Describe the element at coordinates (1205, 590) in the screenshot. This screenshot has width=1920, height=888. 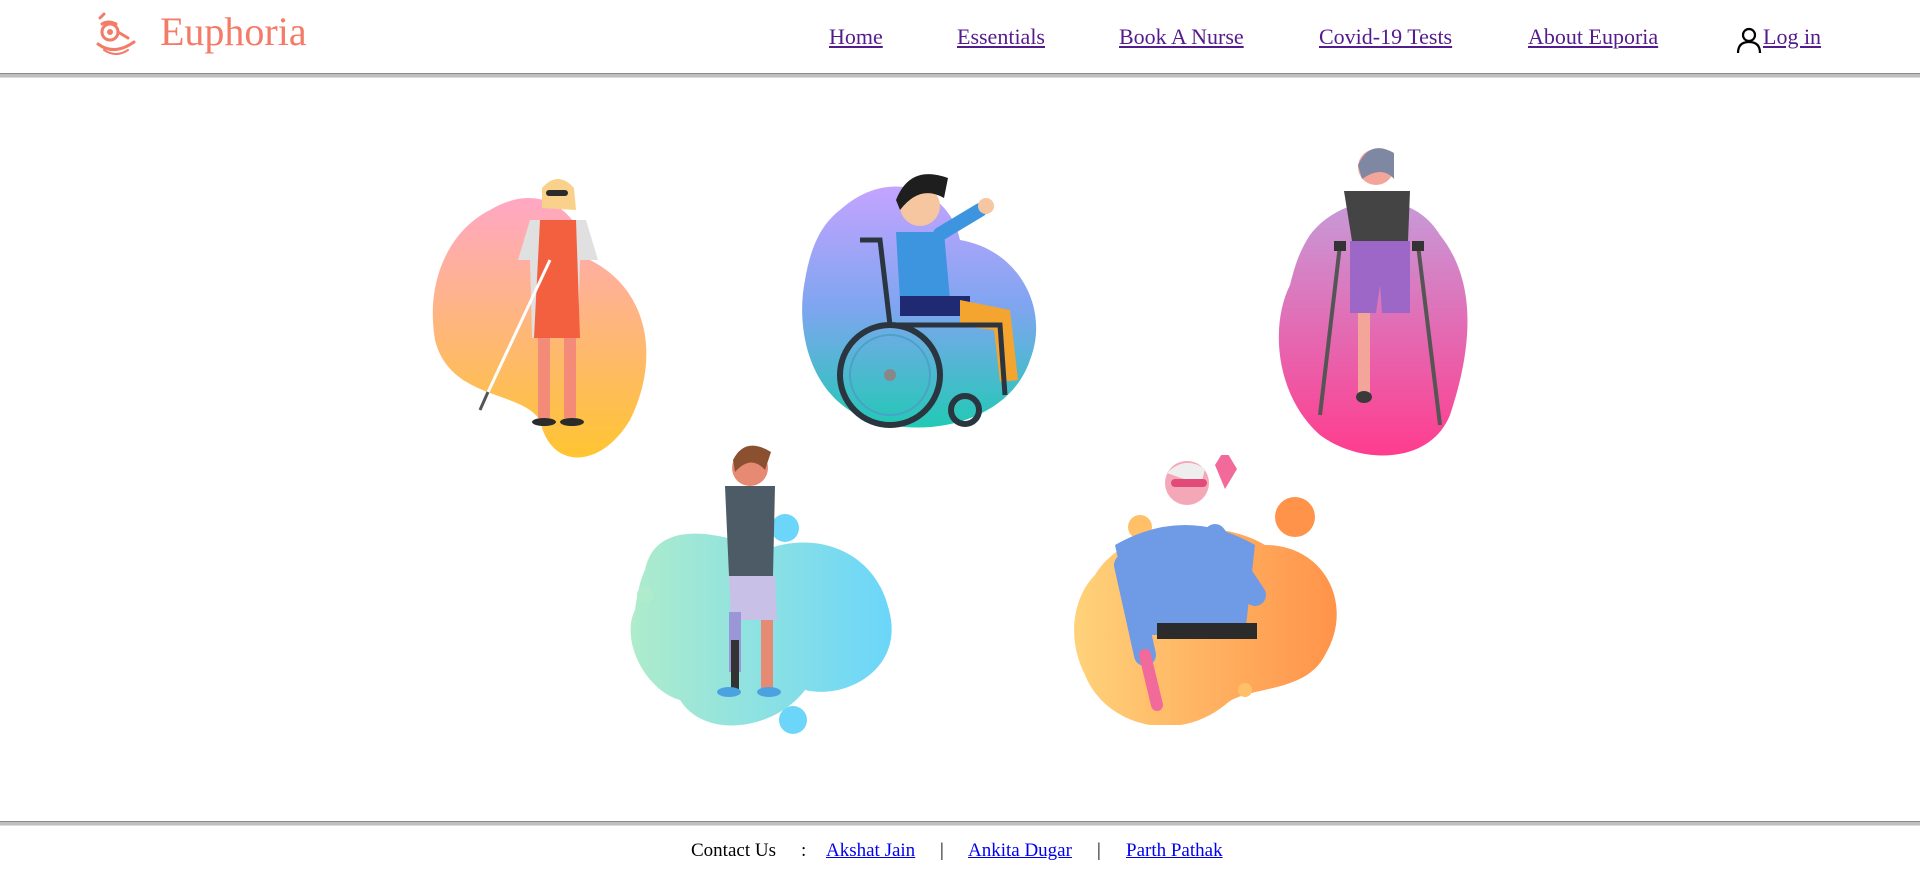
I see `elderly-man-hearing-illustration` at that location.